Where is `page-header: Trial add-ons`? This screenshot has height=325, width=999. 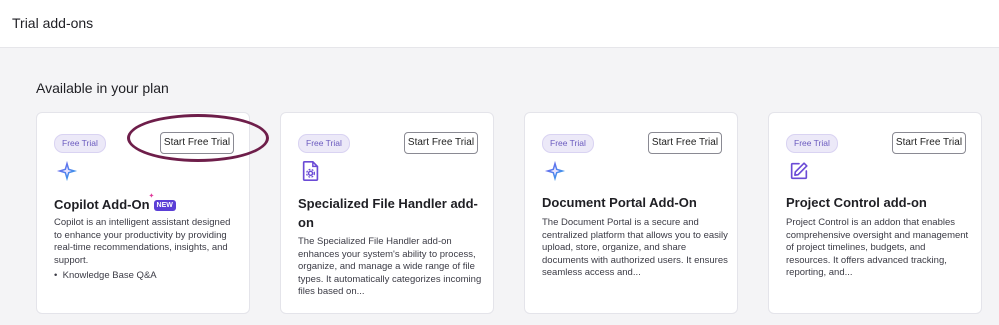 page-header: Trial add-ons is located at coordinates (499, 24).